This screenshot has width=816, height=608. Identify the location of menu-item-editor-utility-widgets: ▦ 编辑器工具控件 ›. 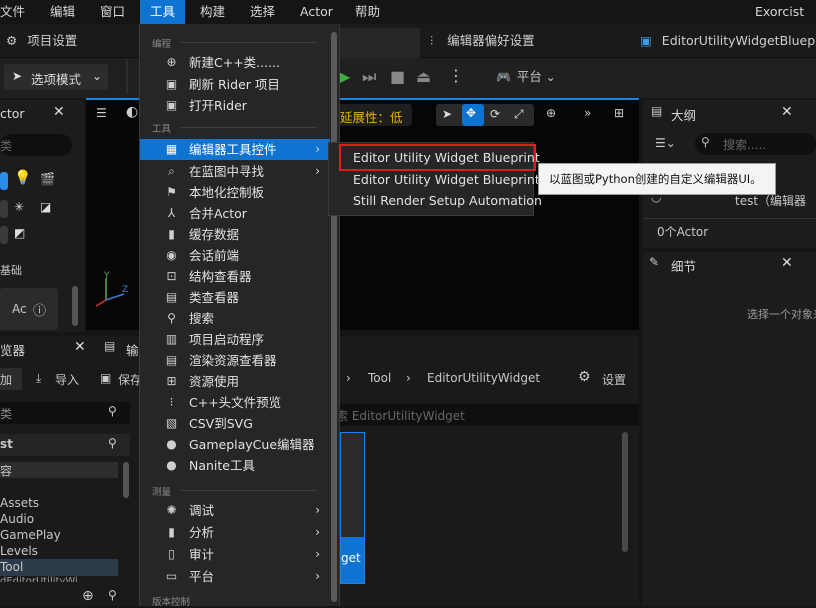
(235, 149).